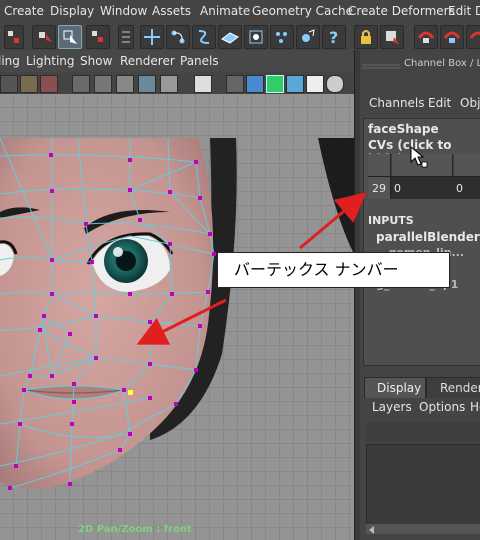 This screenshot has height=540, width=480. What do you see at coordinates (333, 221) in the screenshot?
I see `annotation-arrow-to-index` at bounding box center [333, 221].